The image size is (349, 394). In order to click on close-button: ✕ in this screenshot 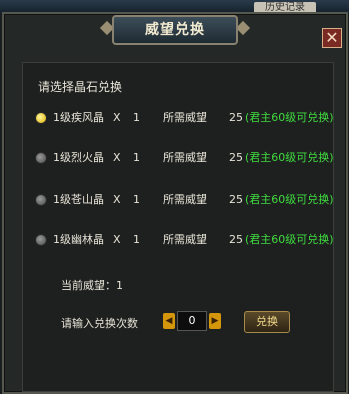, I will do `click(332, 38)`.